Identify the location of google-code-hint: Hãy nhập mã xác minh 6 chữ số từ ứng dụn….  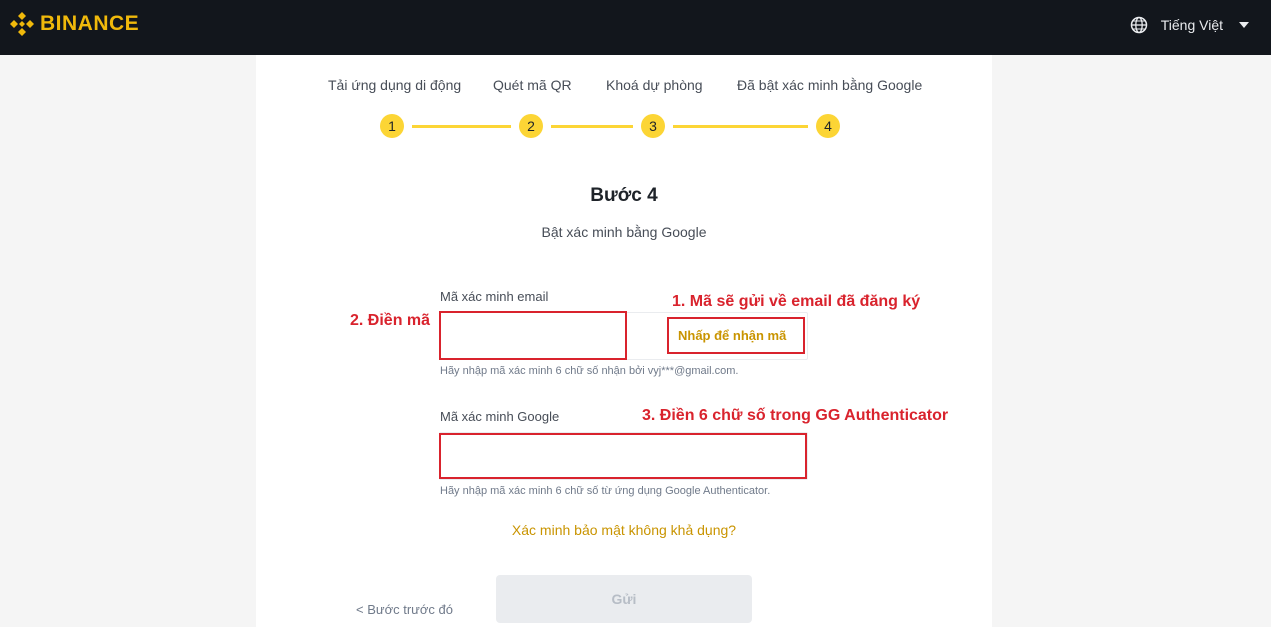
(605, 491).